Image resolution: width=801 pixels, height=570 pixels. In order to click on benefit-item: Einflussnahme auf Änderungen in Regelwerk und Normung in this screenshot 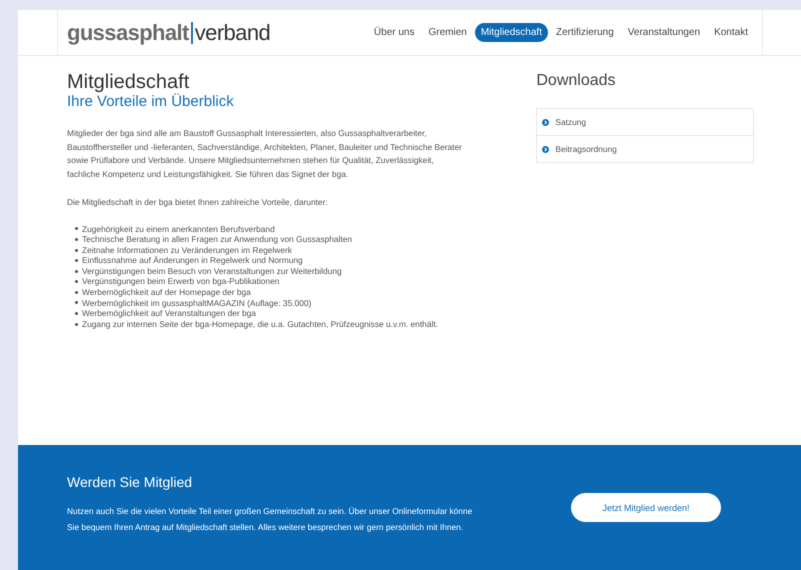, I will do `click(192, 260)`.